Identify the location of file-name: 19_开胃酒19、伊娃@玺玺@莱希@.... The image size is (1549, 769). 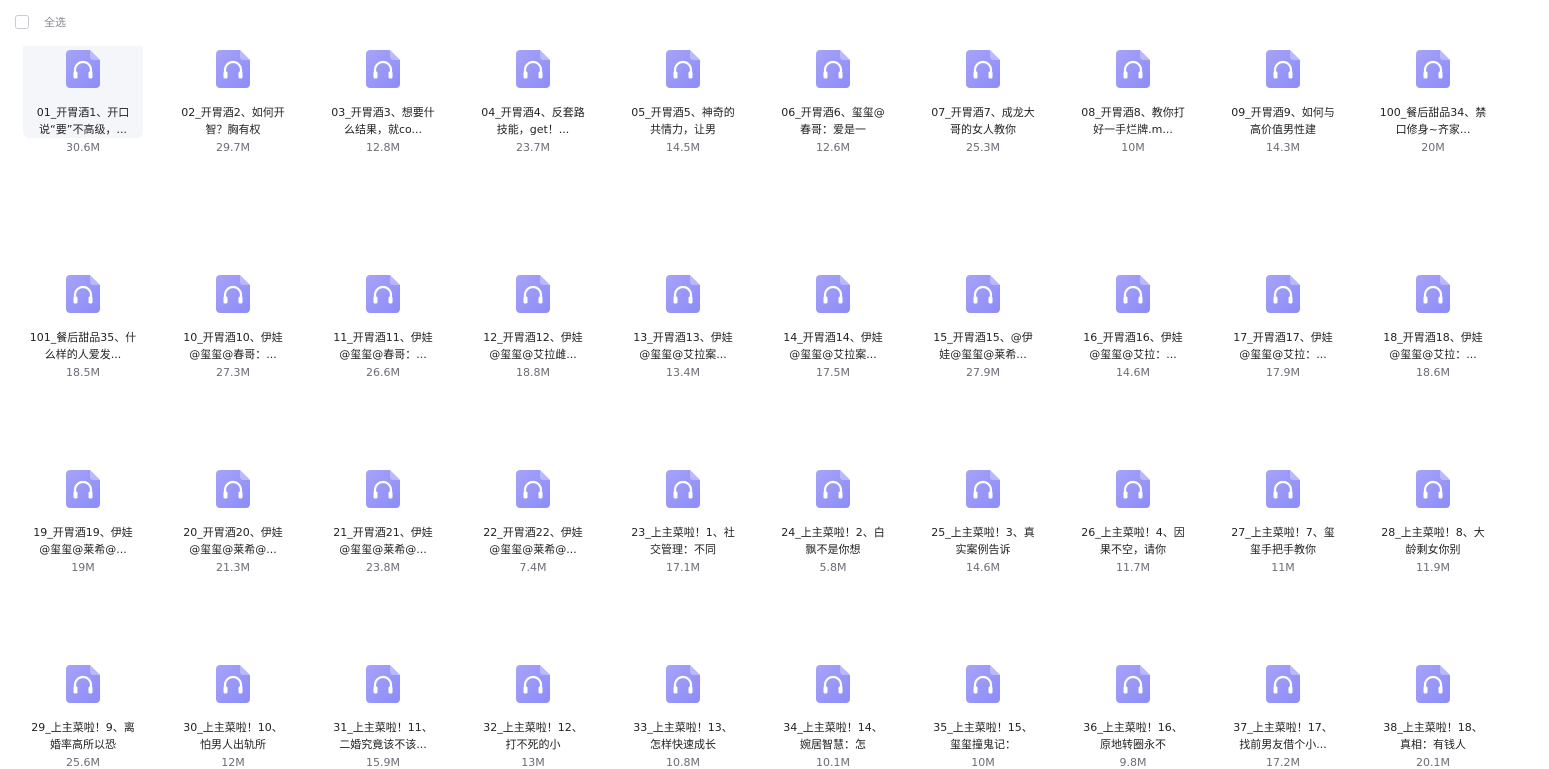
(83, 541).